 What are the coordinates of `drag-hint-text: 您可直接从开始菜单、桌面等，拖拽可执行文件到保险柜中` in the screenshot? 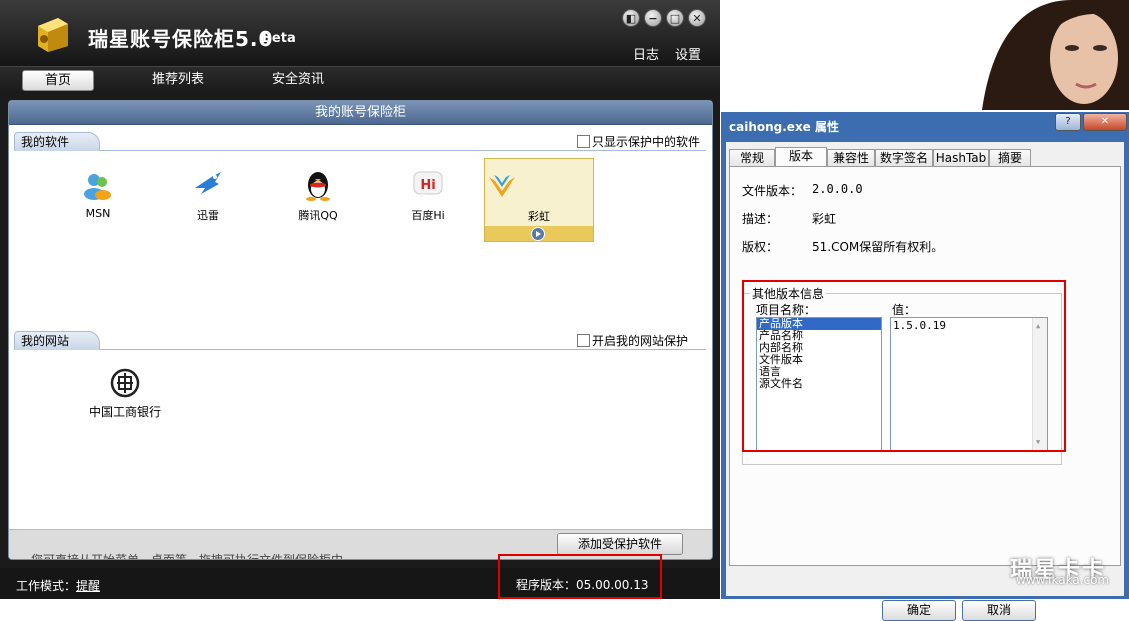 It's located at (187, 556).